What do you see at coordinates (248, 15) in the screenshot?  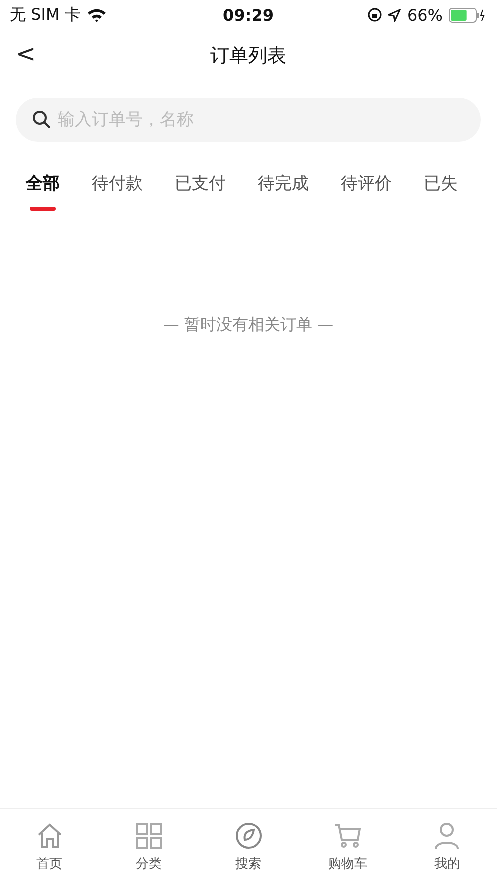 I see `clock-time: 09:29` at bounding box center [248, 15].